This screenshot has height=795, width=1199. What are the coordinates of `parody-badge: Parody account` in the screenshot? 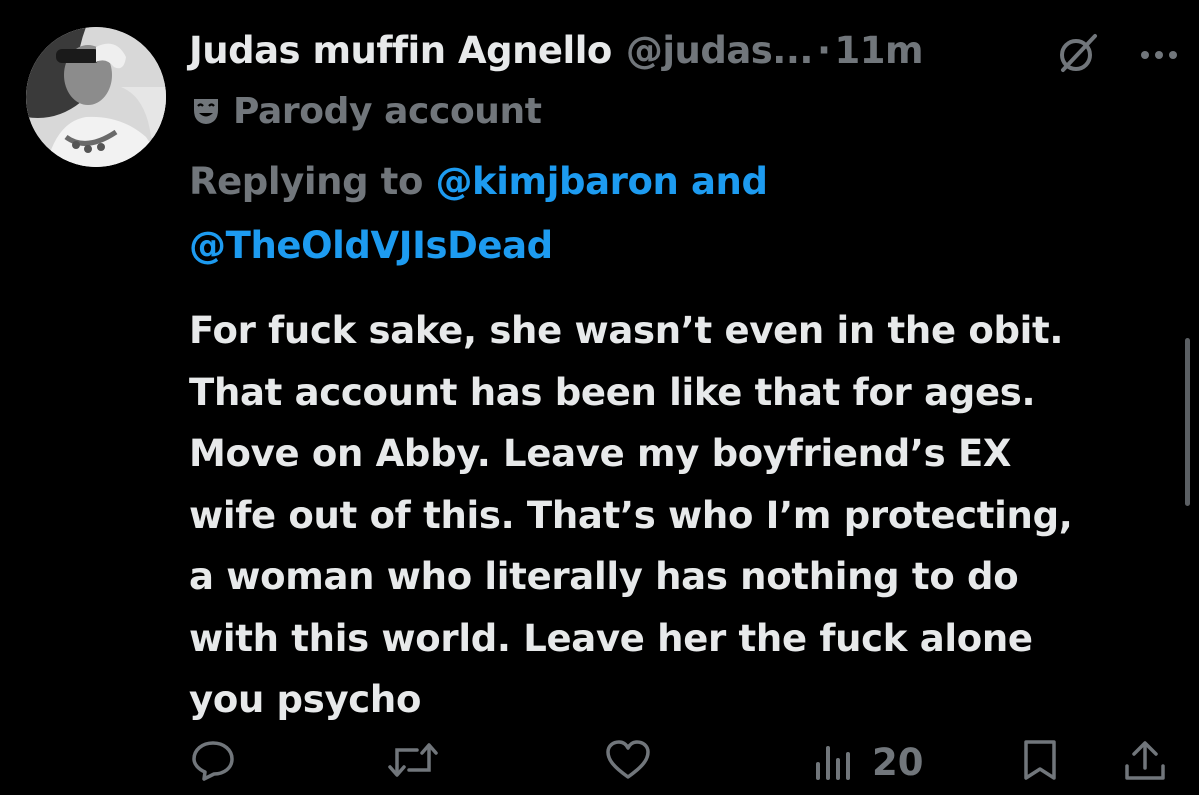 It's located at (684, 111).